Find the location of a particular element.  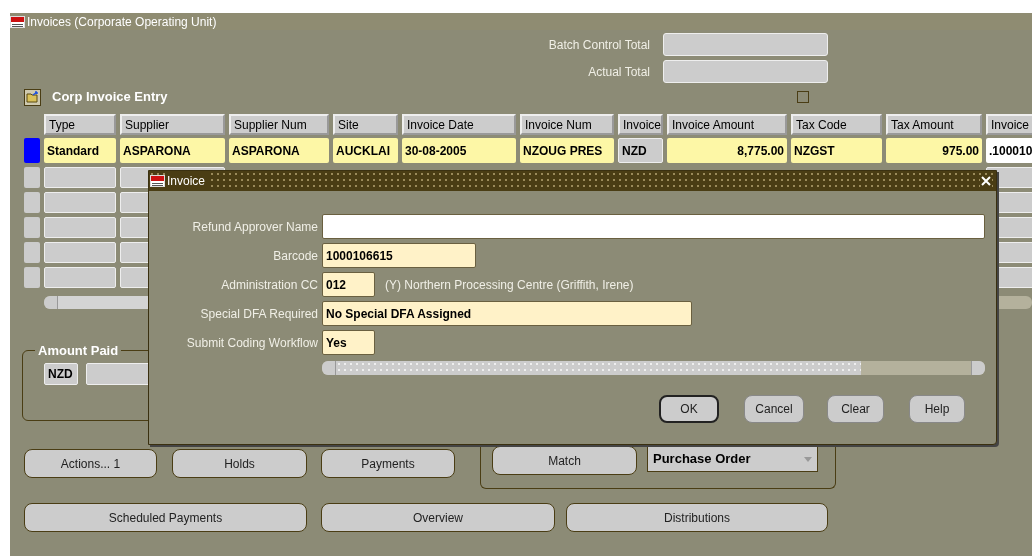

field-label: Actual Total is located at coordinates (619, 72).